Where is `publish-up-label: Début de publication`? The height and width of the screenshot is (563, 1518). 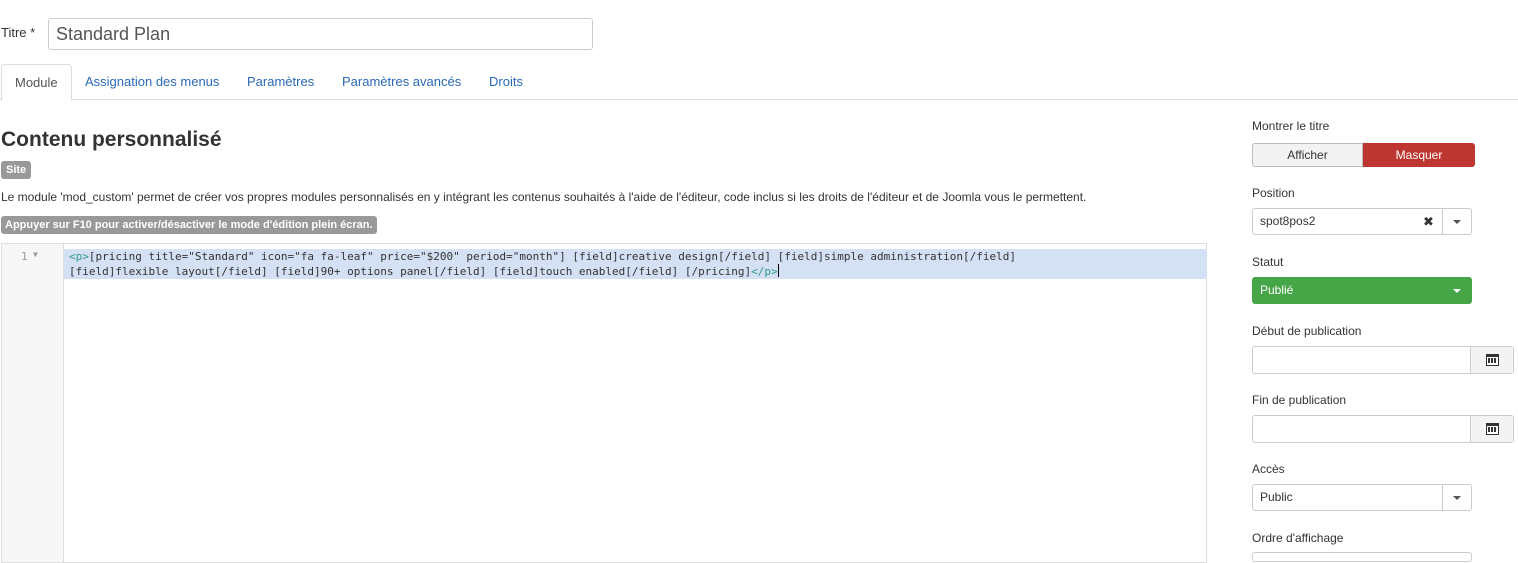 publish-up-label: Début de publication is located at coordinates (1307, 331).